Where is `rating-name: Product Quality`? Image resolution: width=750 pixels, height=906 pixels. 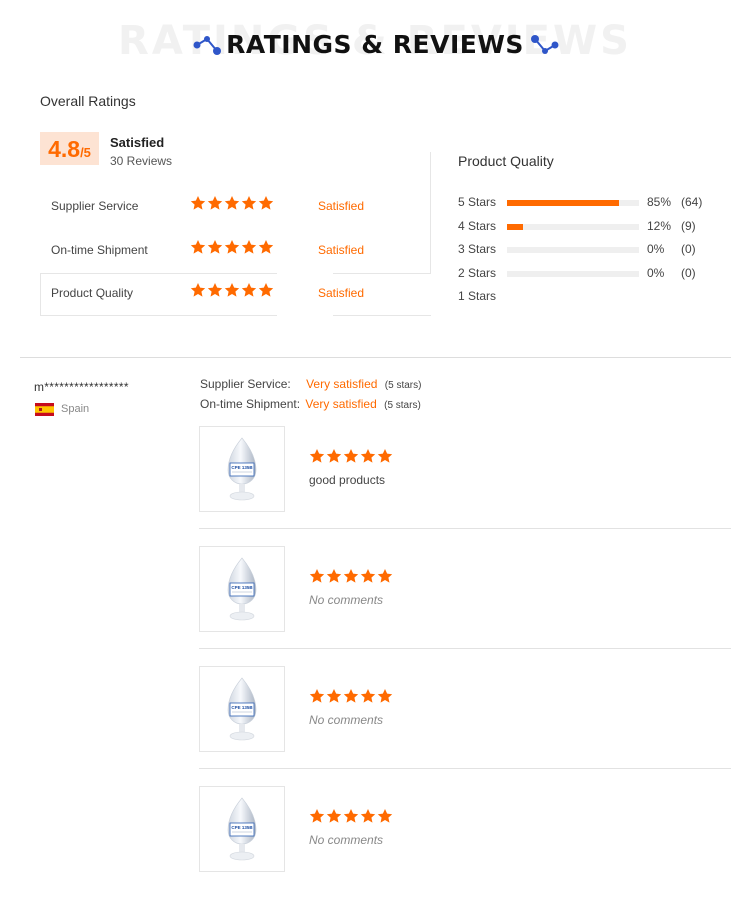 rating-name: Product Quality is located at coordinates (92, 293).